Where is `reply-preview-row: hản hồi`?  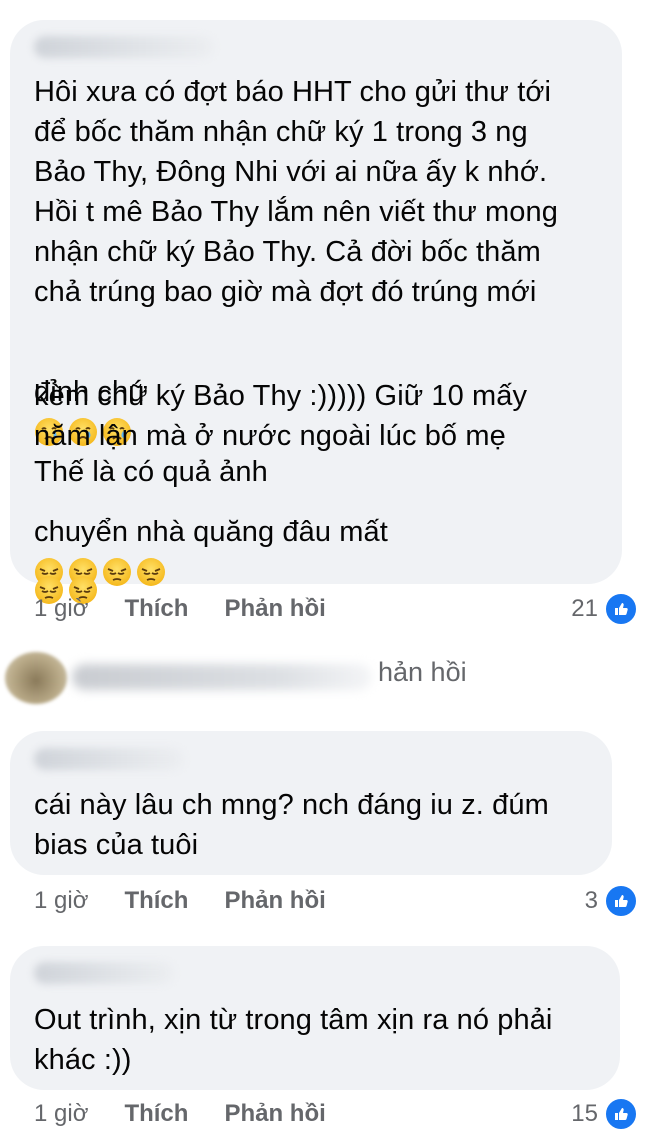 reply-preview-row: hản hồi is located at coordinates (330, 678).